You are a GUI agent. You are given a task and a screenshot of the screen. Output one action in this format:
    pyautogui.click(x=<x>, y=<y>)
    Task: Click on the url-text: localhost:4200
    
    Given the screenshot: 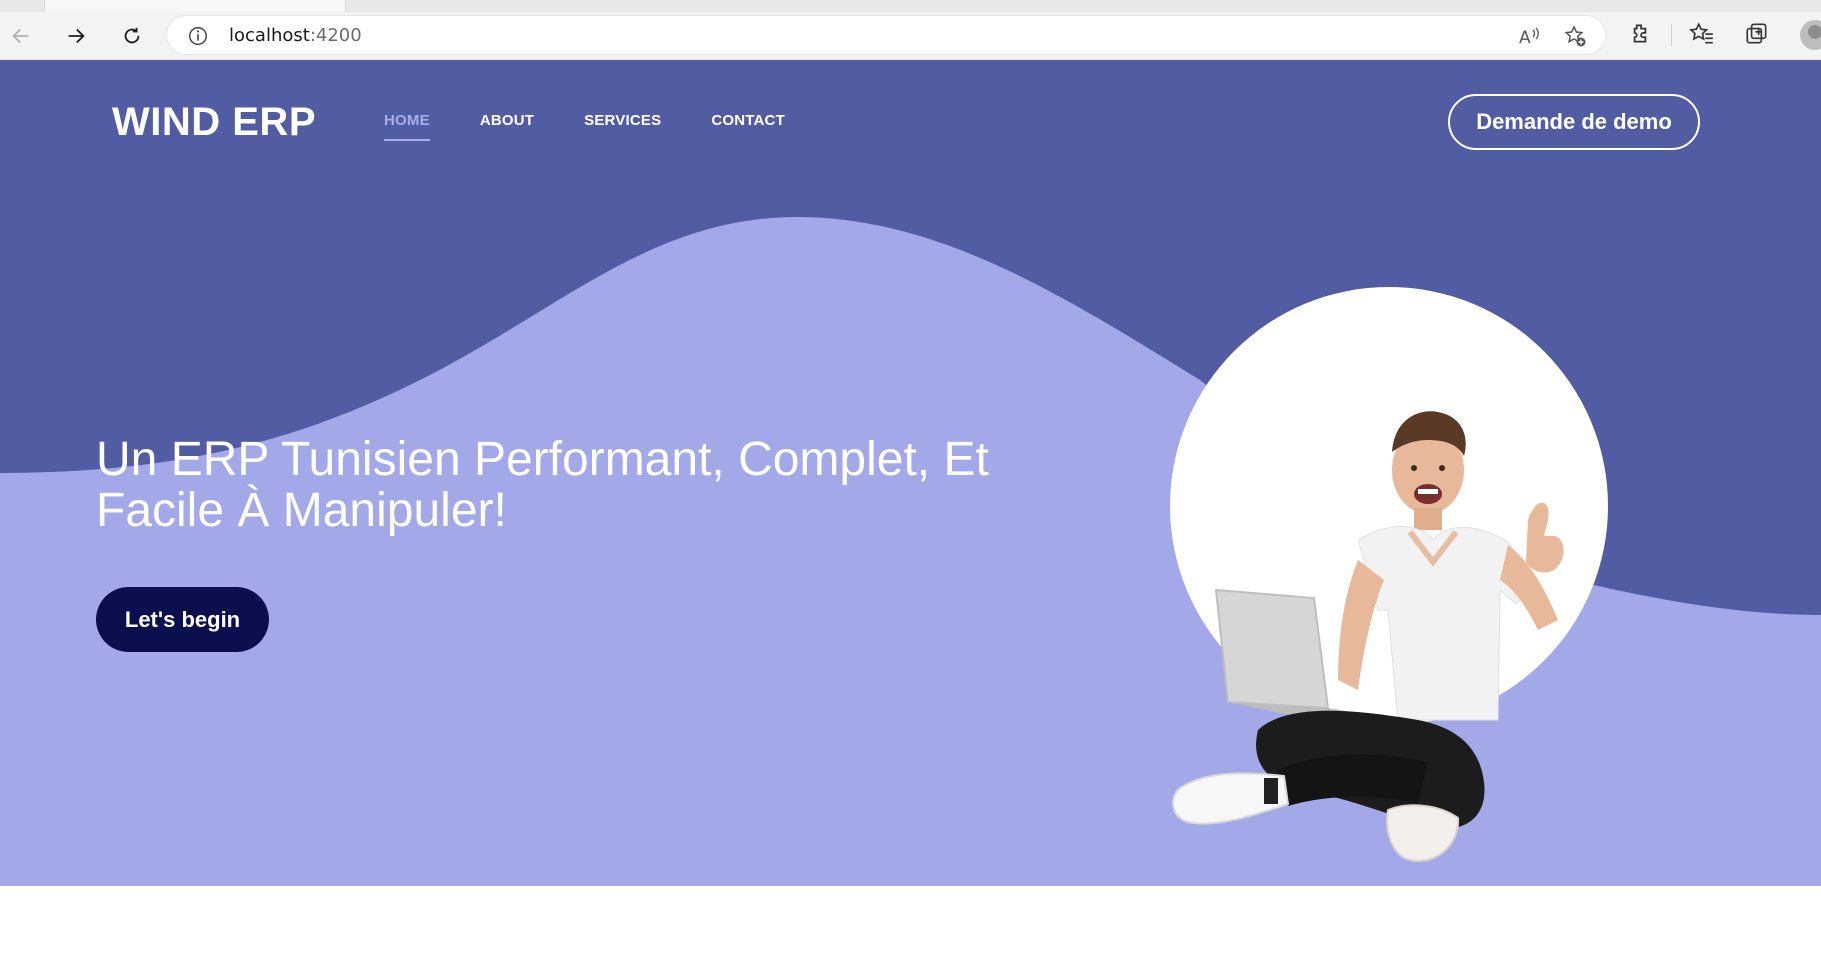 What is the action you would take?
    pyautogui.click(x=295, y=35)
    